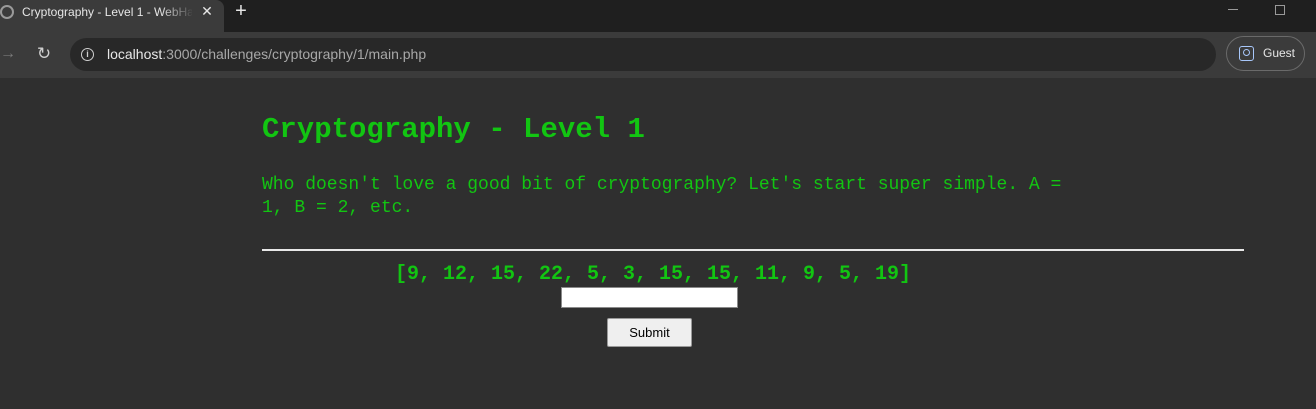 This screenshot has height=409, width=1316. What do you see at coordinates (453, 129) in the screenshot?
I see `page-title: Cryptography - Level 1` at bounding box center [453, 129].